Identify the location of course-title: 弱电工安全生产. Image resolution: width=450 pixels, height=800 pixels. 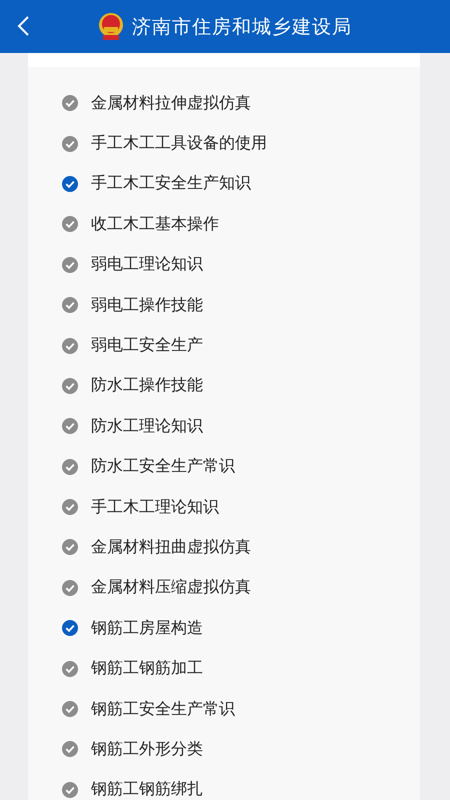
(147, 345).